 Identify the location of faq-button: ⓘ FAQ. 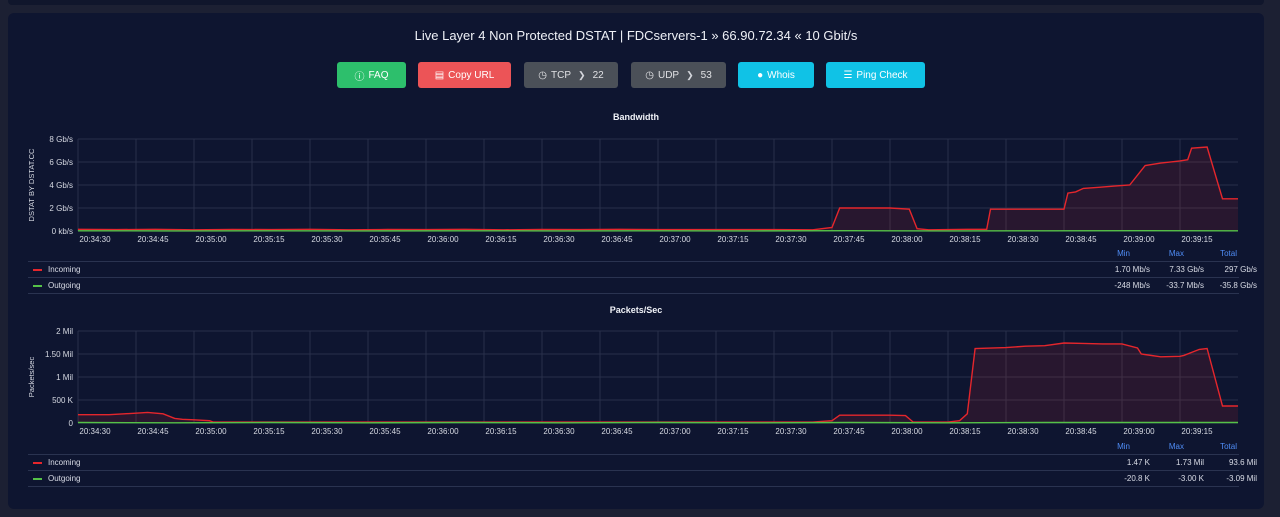
(371, 75).